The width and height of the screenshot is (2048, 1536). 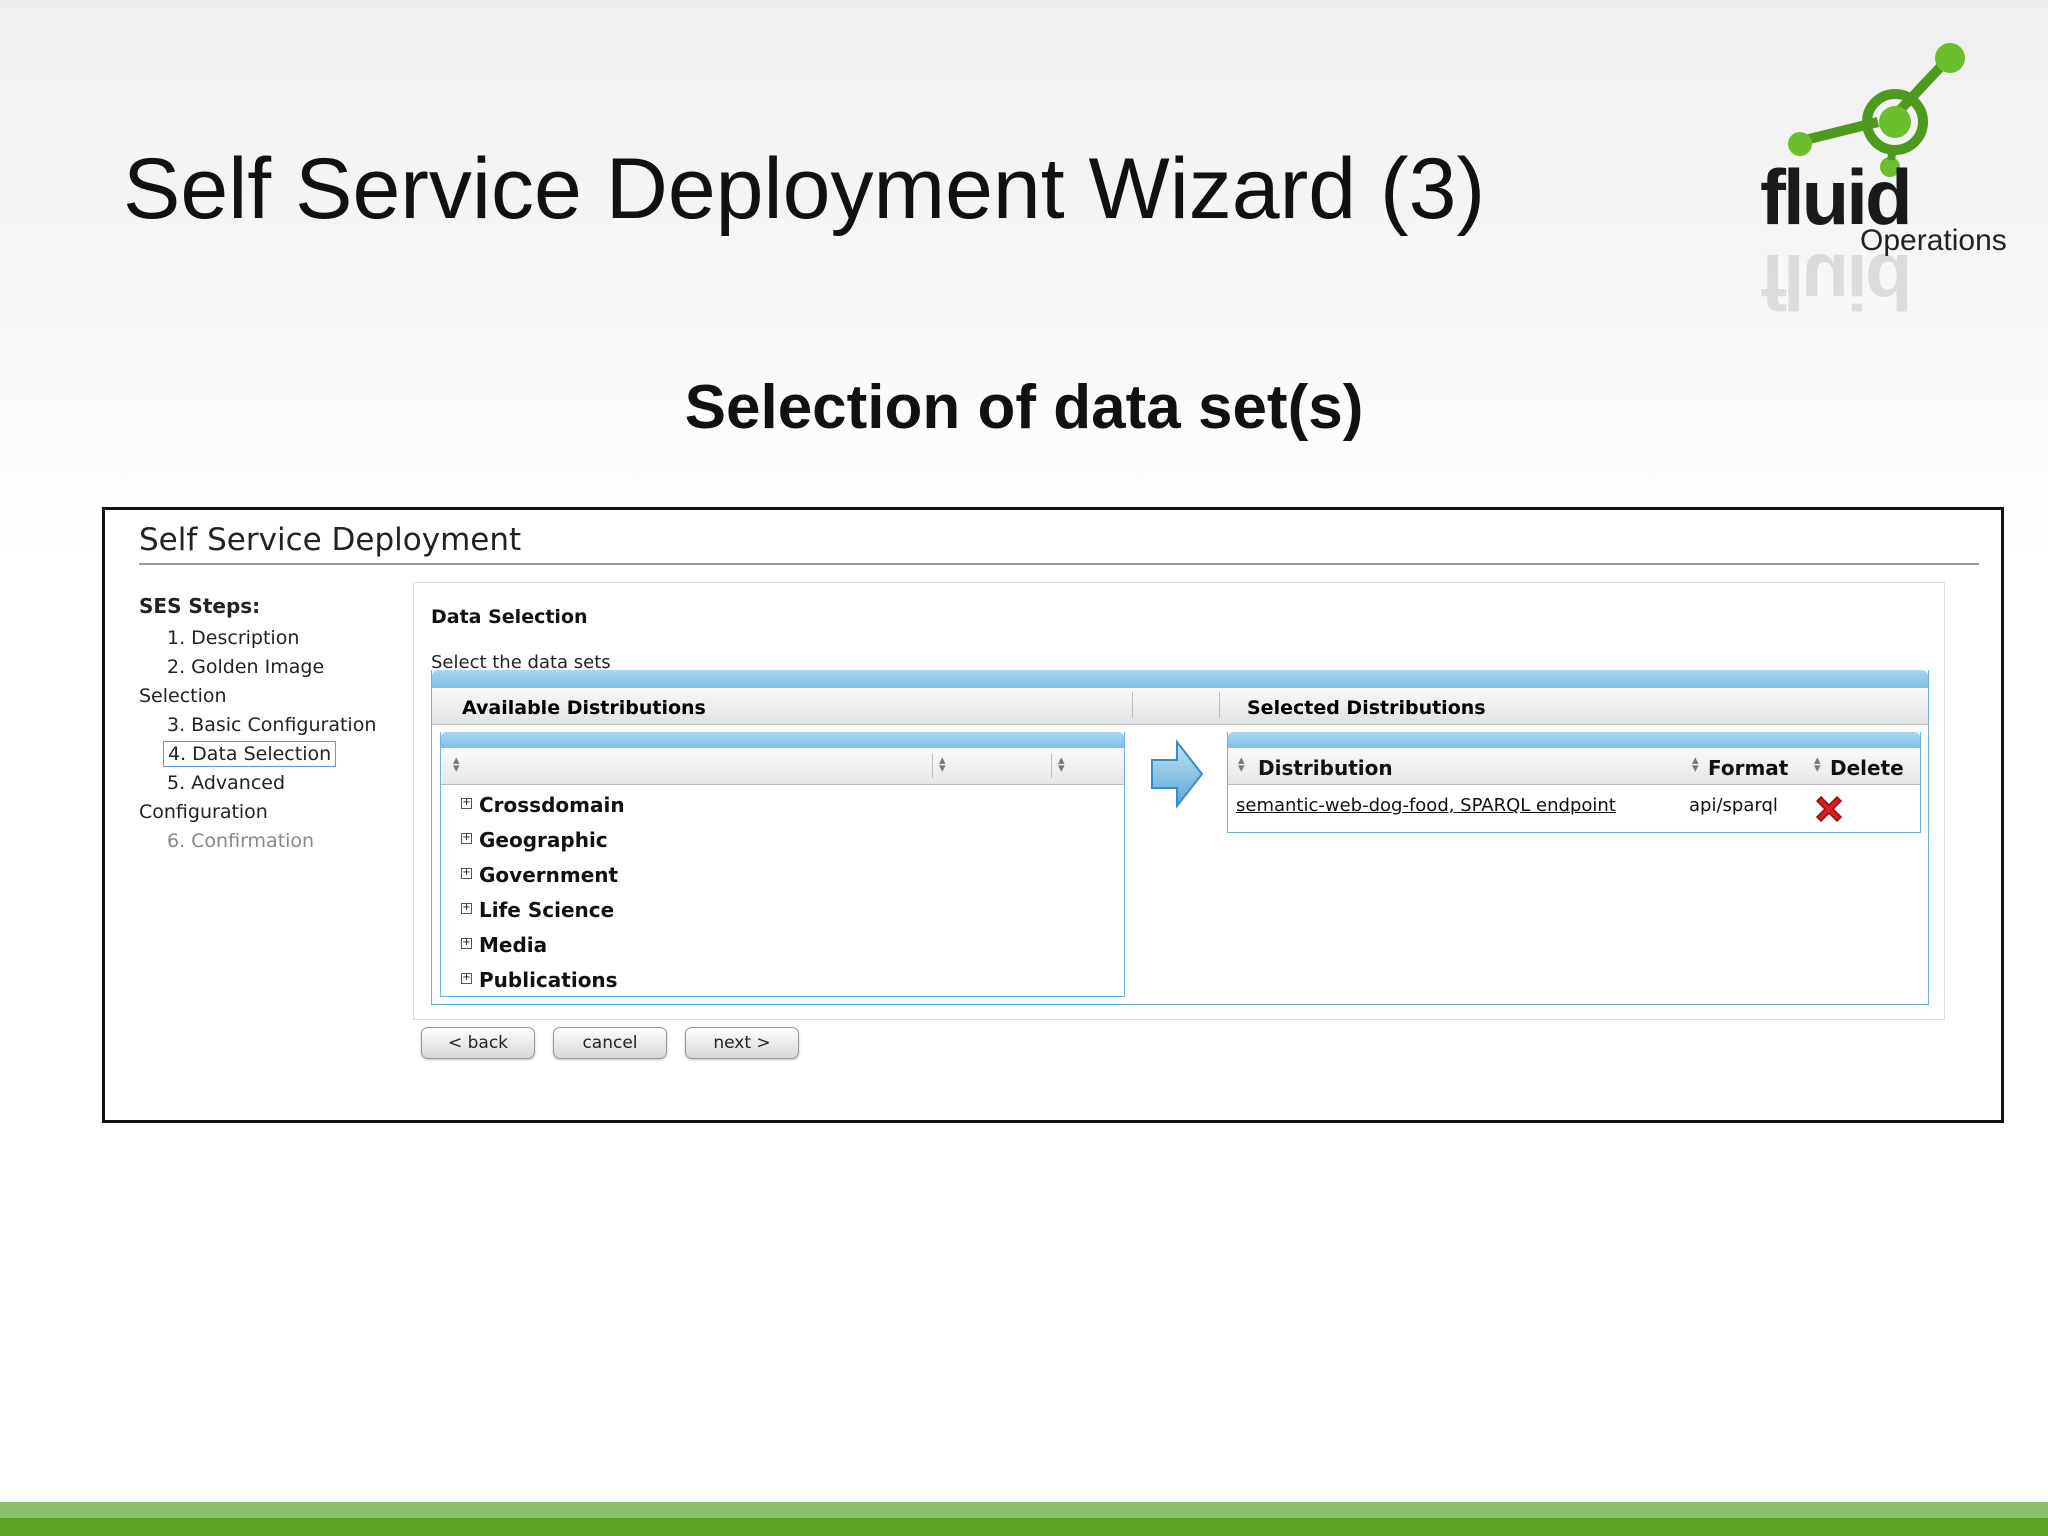 I want to click on tree-item-label: Life Science, so click(x=547, y=910).